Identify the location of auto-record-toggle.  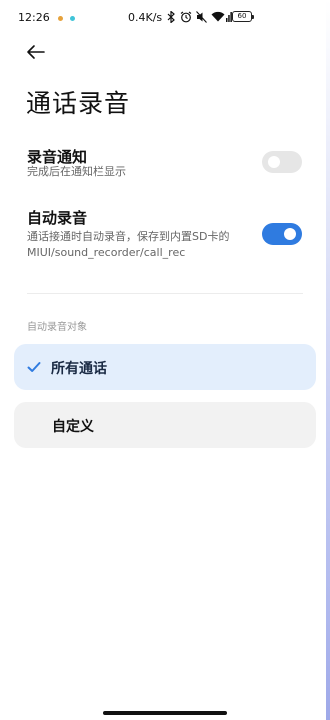
(282, 234).